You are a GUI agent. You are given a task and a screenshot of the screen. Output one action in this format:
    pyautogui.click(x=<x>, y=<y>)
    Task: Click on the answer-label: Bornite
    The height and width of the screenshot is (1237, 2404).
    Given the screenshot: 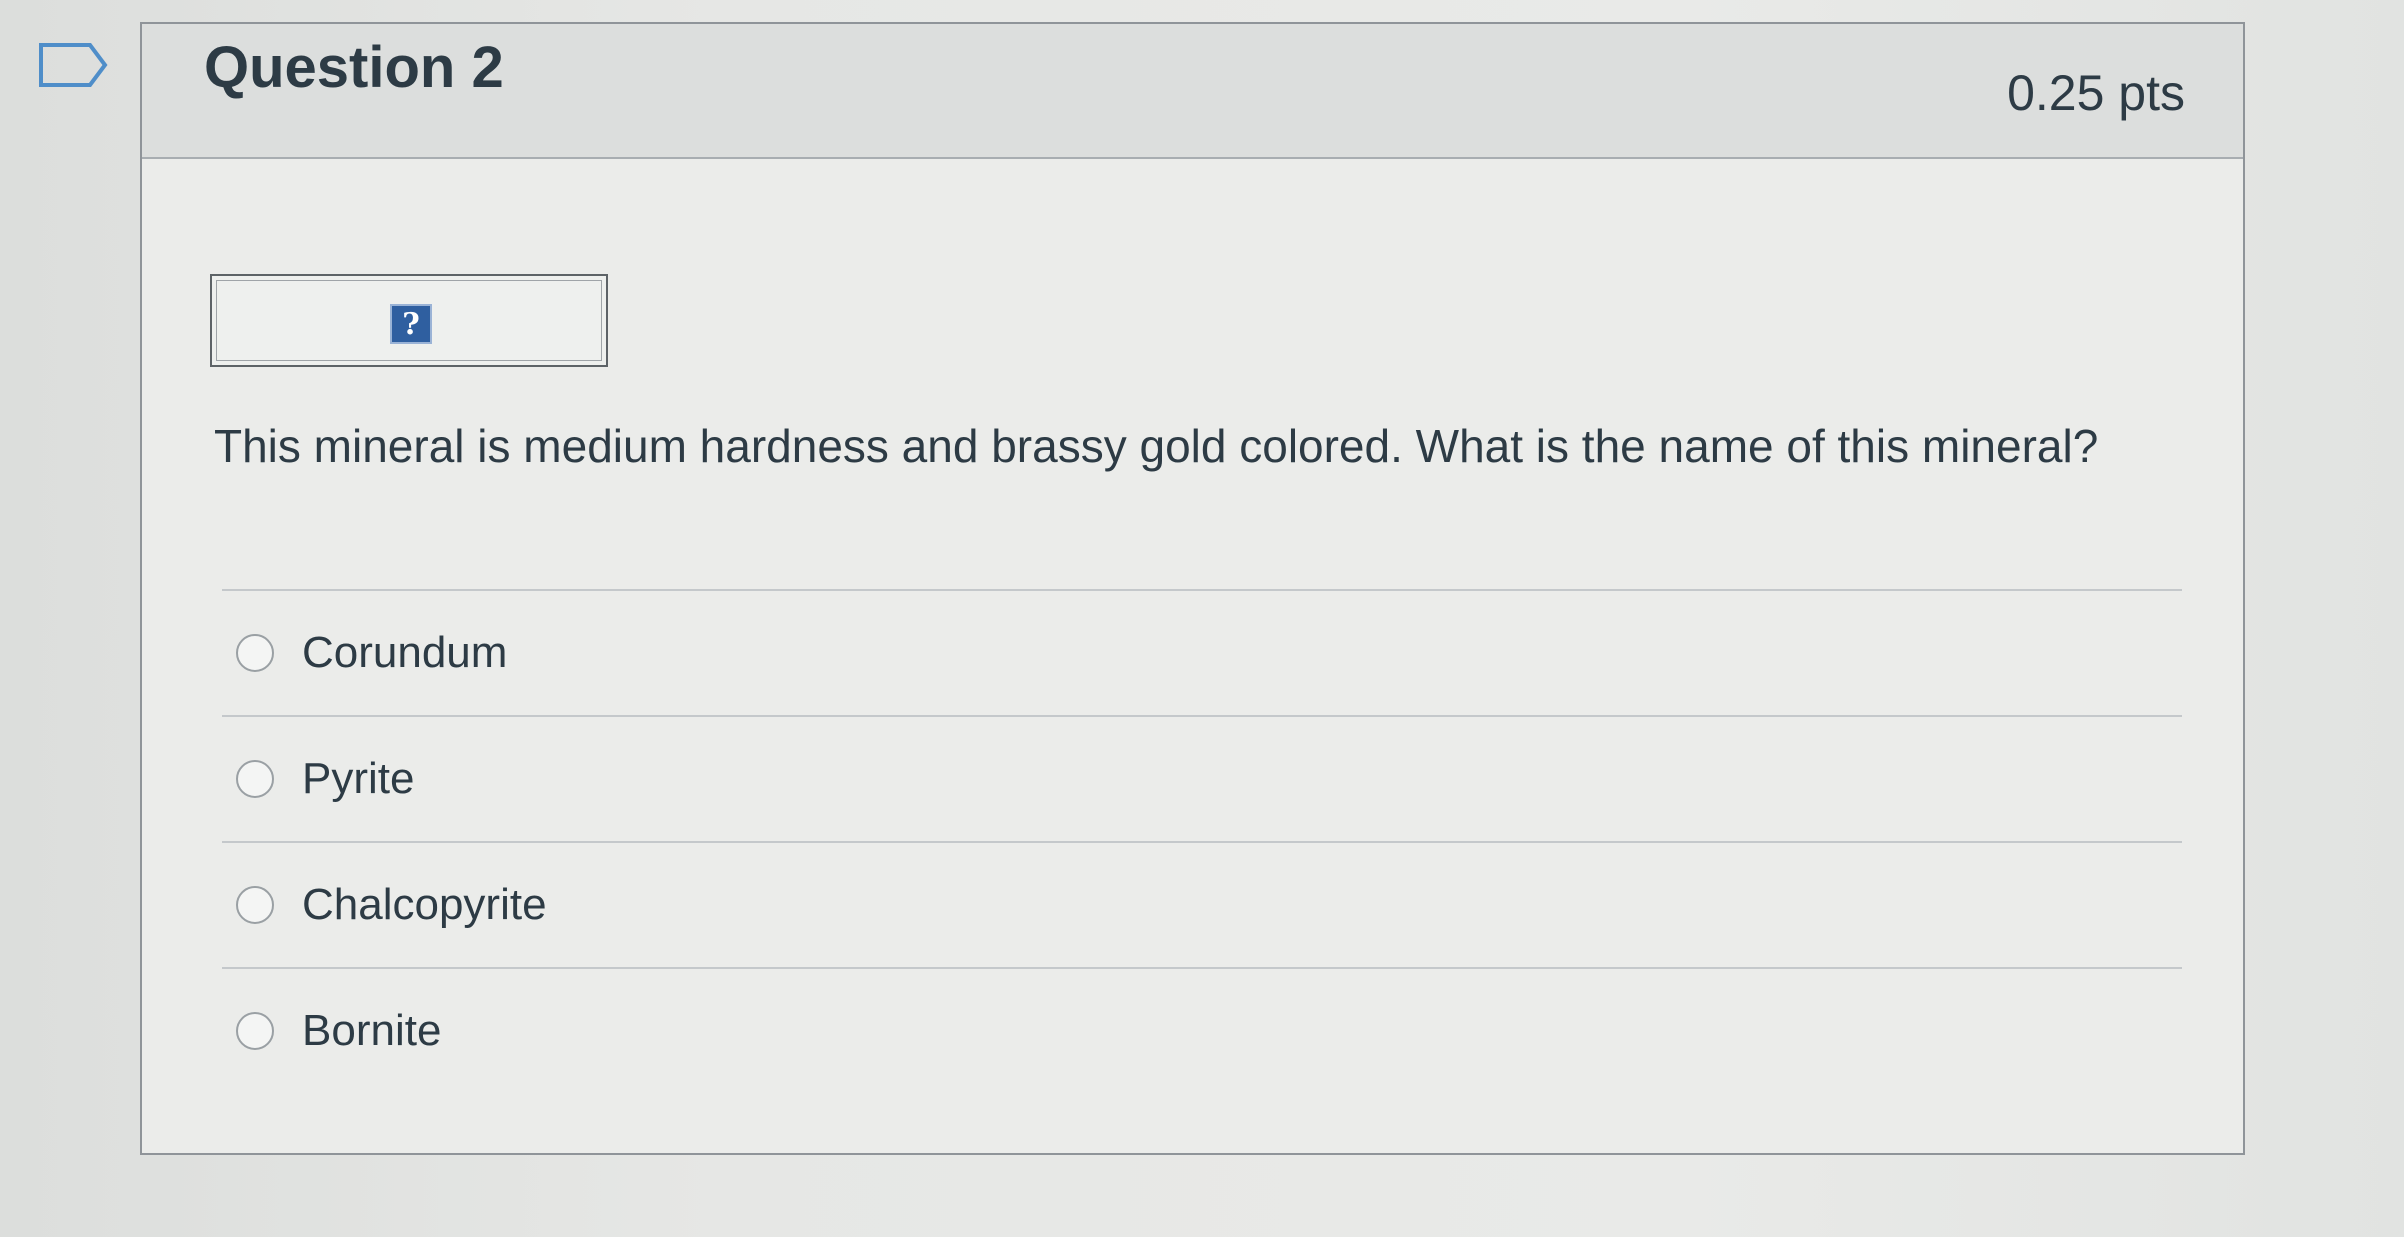 What is the action you would take?
    pyautogui.click(x=372, y=1030)
    